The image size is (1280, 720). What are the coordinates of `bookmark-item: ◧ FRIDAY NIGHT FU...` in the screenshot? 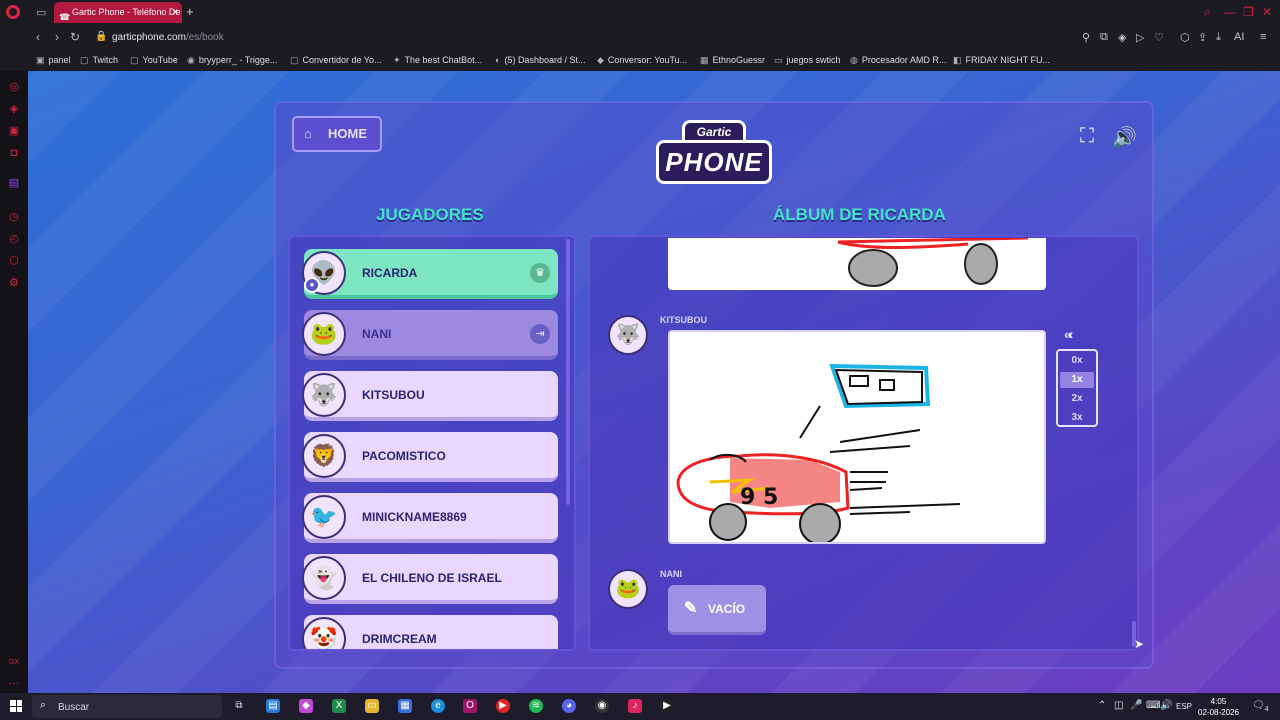 It's located at (1001, 60).